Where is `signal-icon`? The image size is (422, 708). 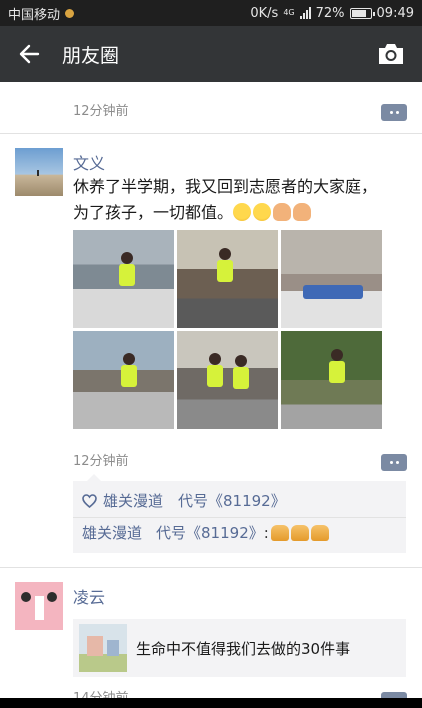
signal-icon is located at coordinates (305, 13).